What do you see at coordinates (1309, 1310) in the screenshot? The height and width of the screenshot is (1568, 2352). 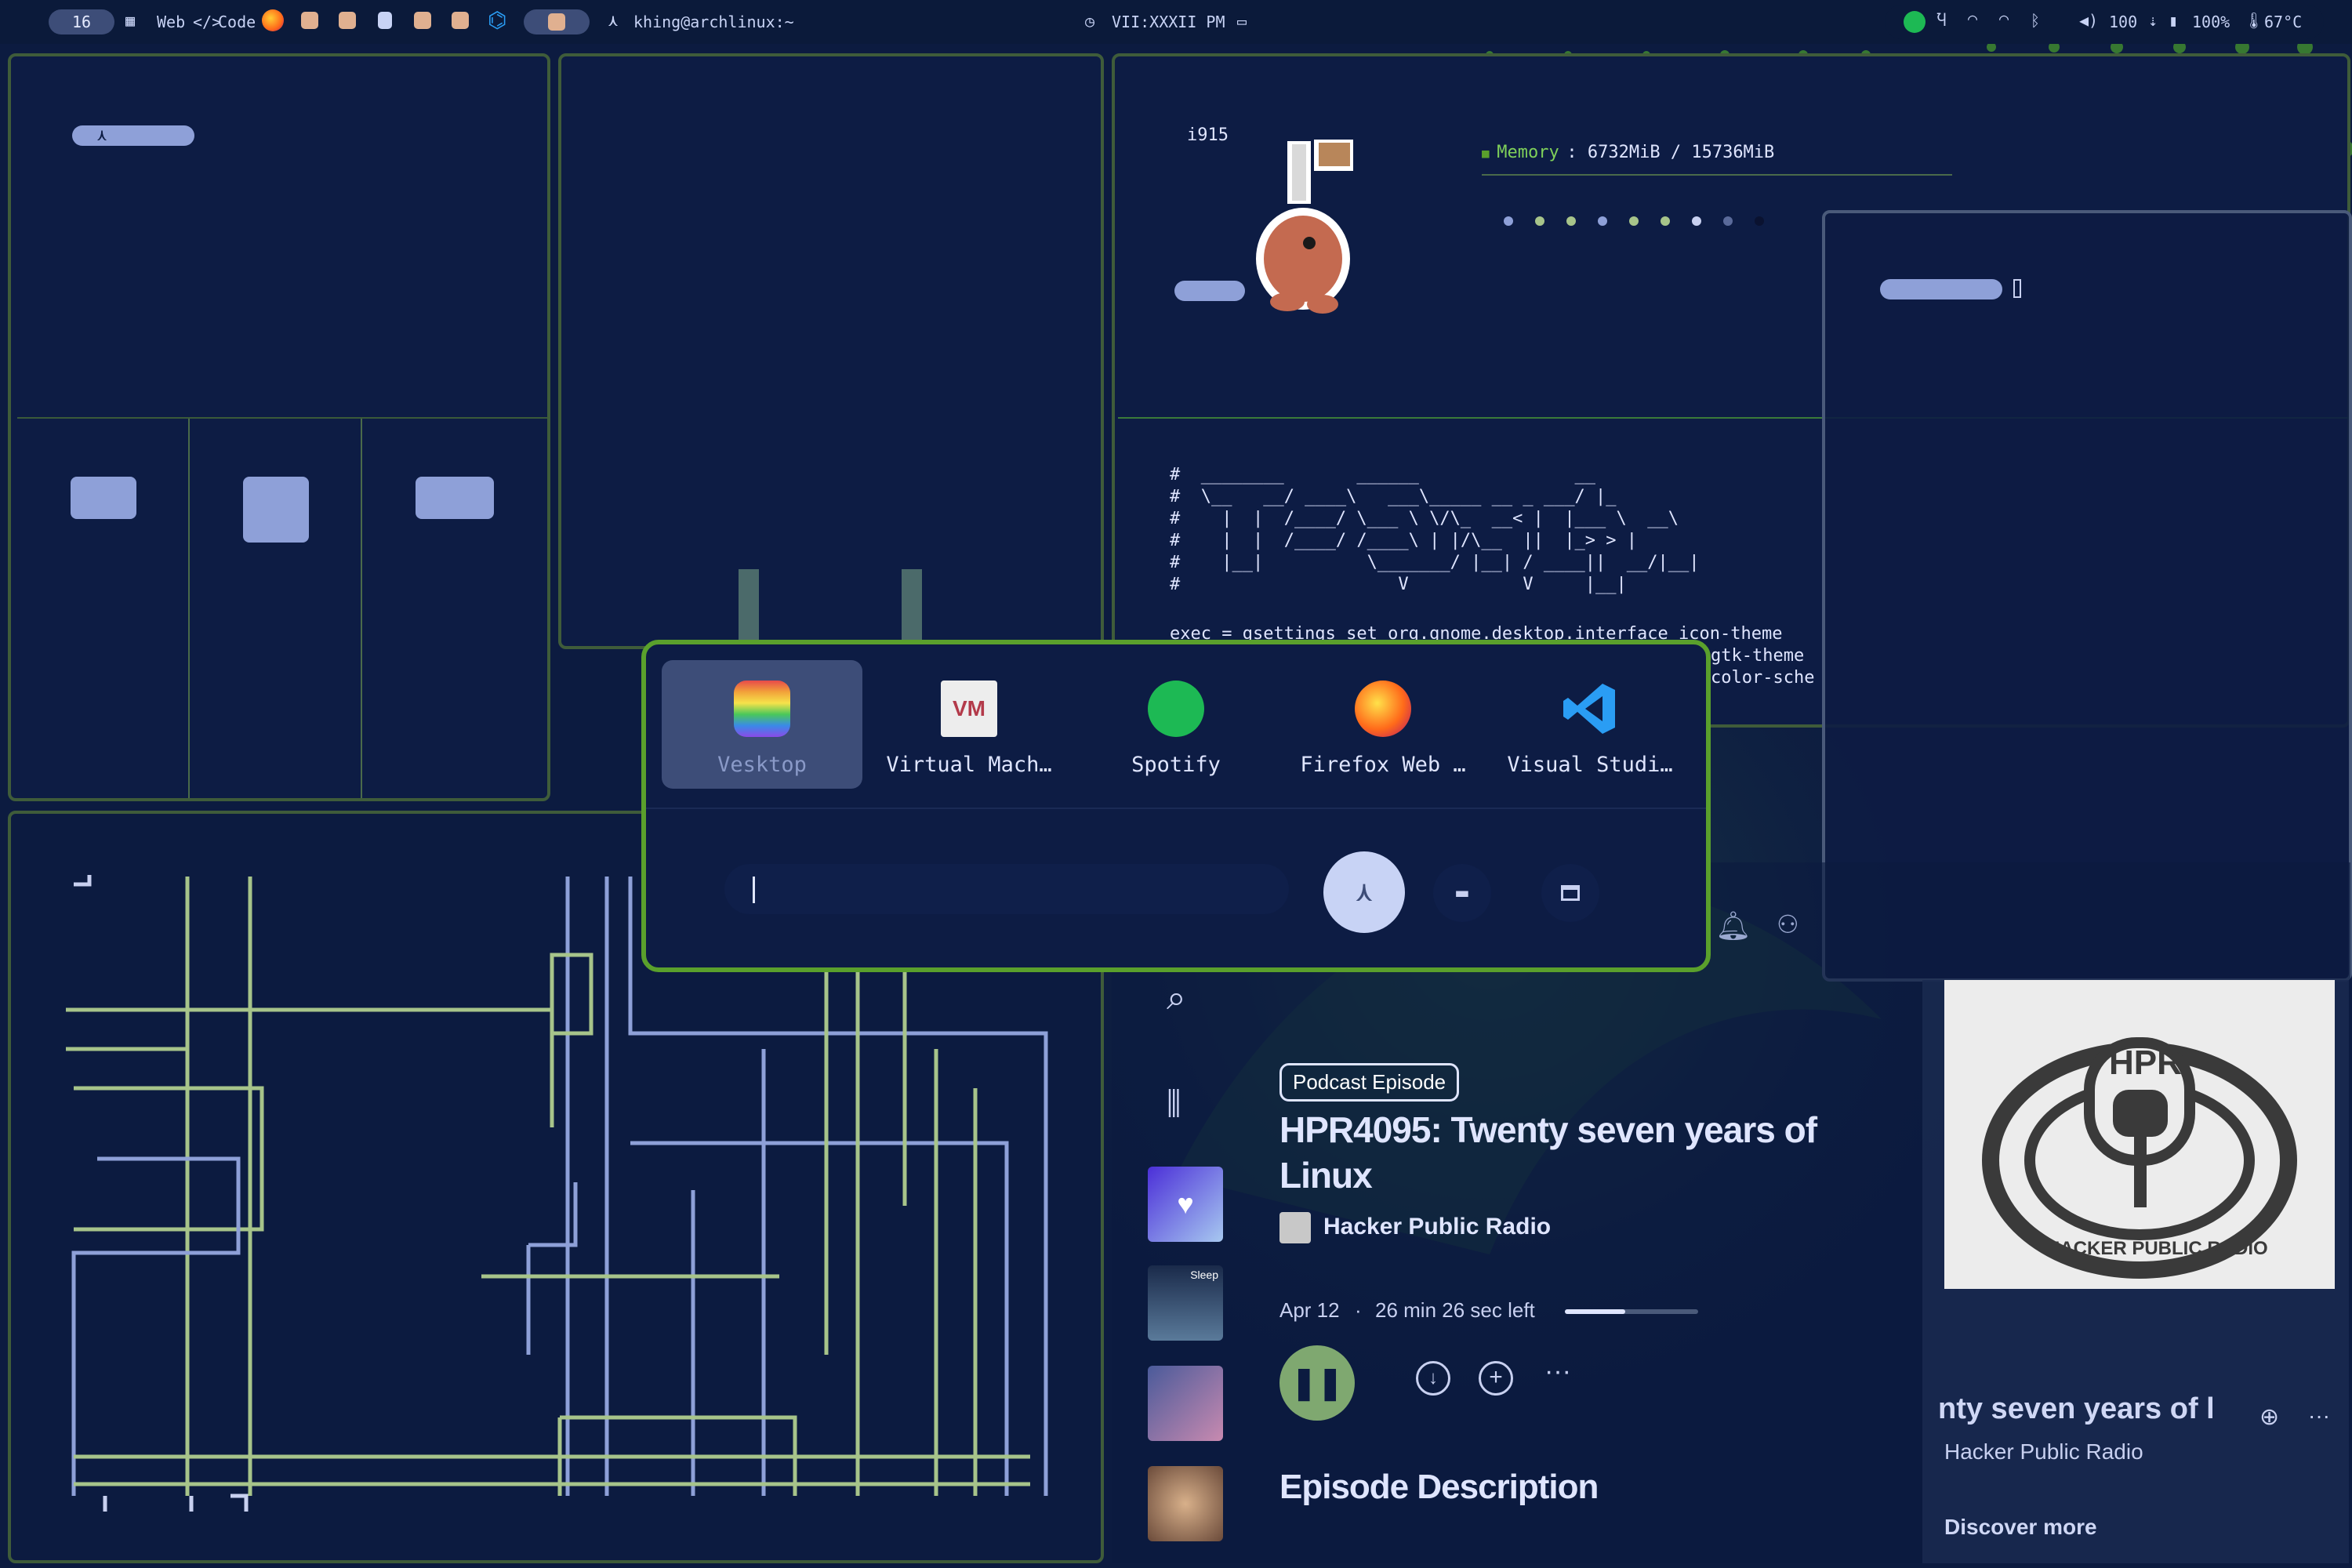 I see `episode-date: Apr 12` at bounding box center [1309, 1310].